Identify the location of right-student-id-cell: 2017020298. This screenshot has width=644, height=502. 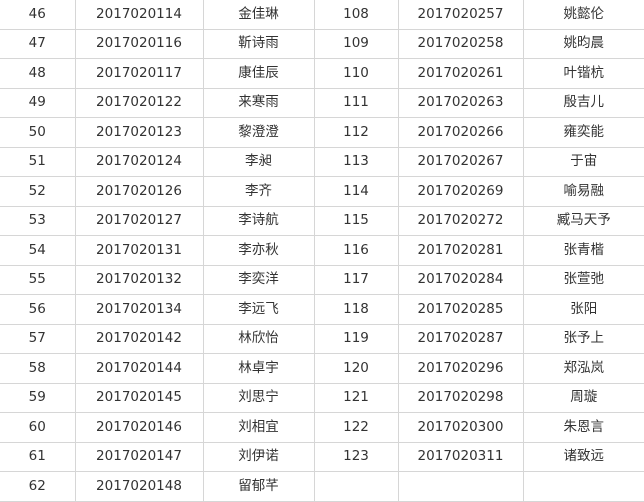
(460, 397).